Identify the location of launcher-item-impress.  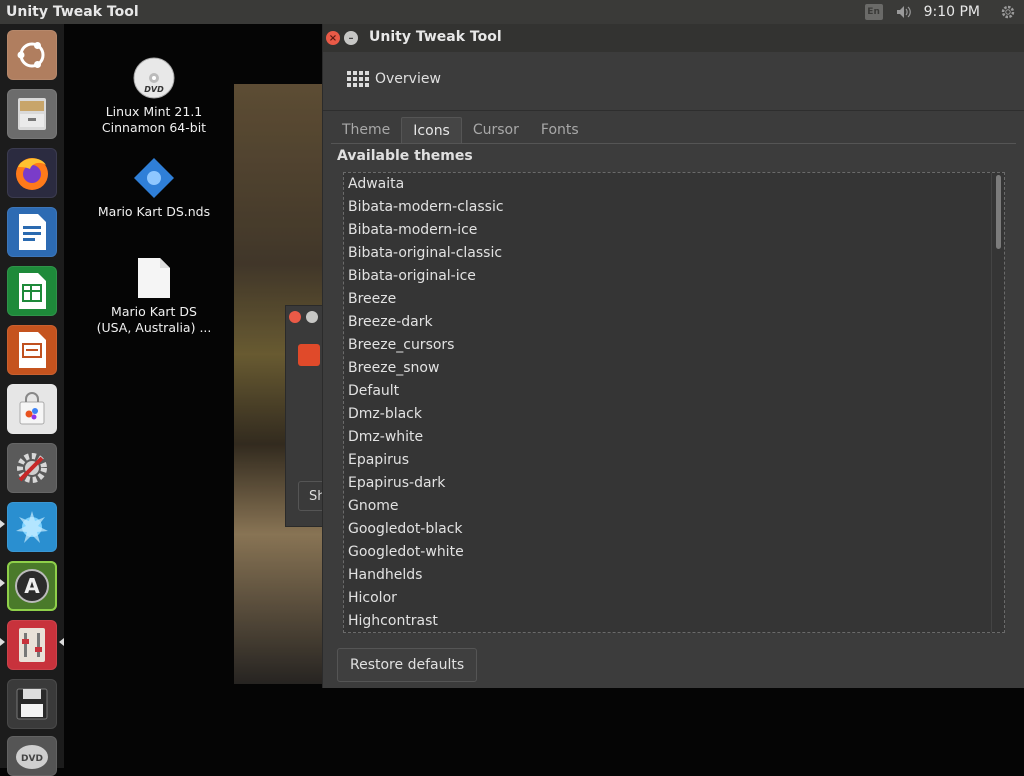
(32, 350).